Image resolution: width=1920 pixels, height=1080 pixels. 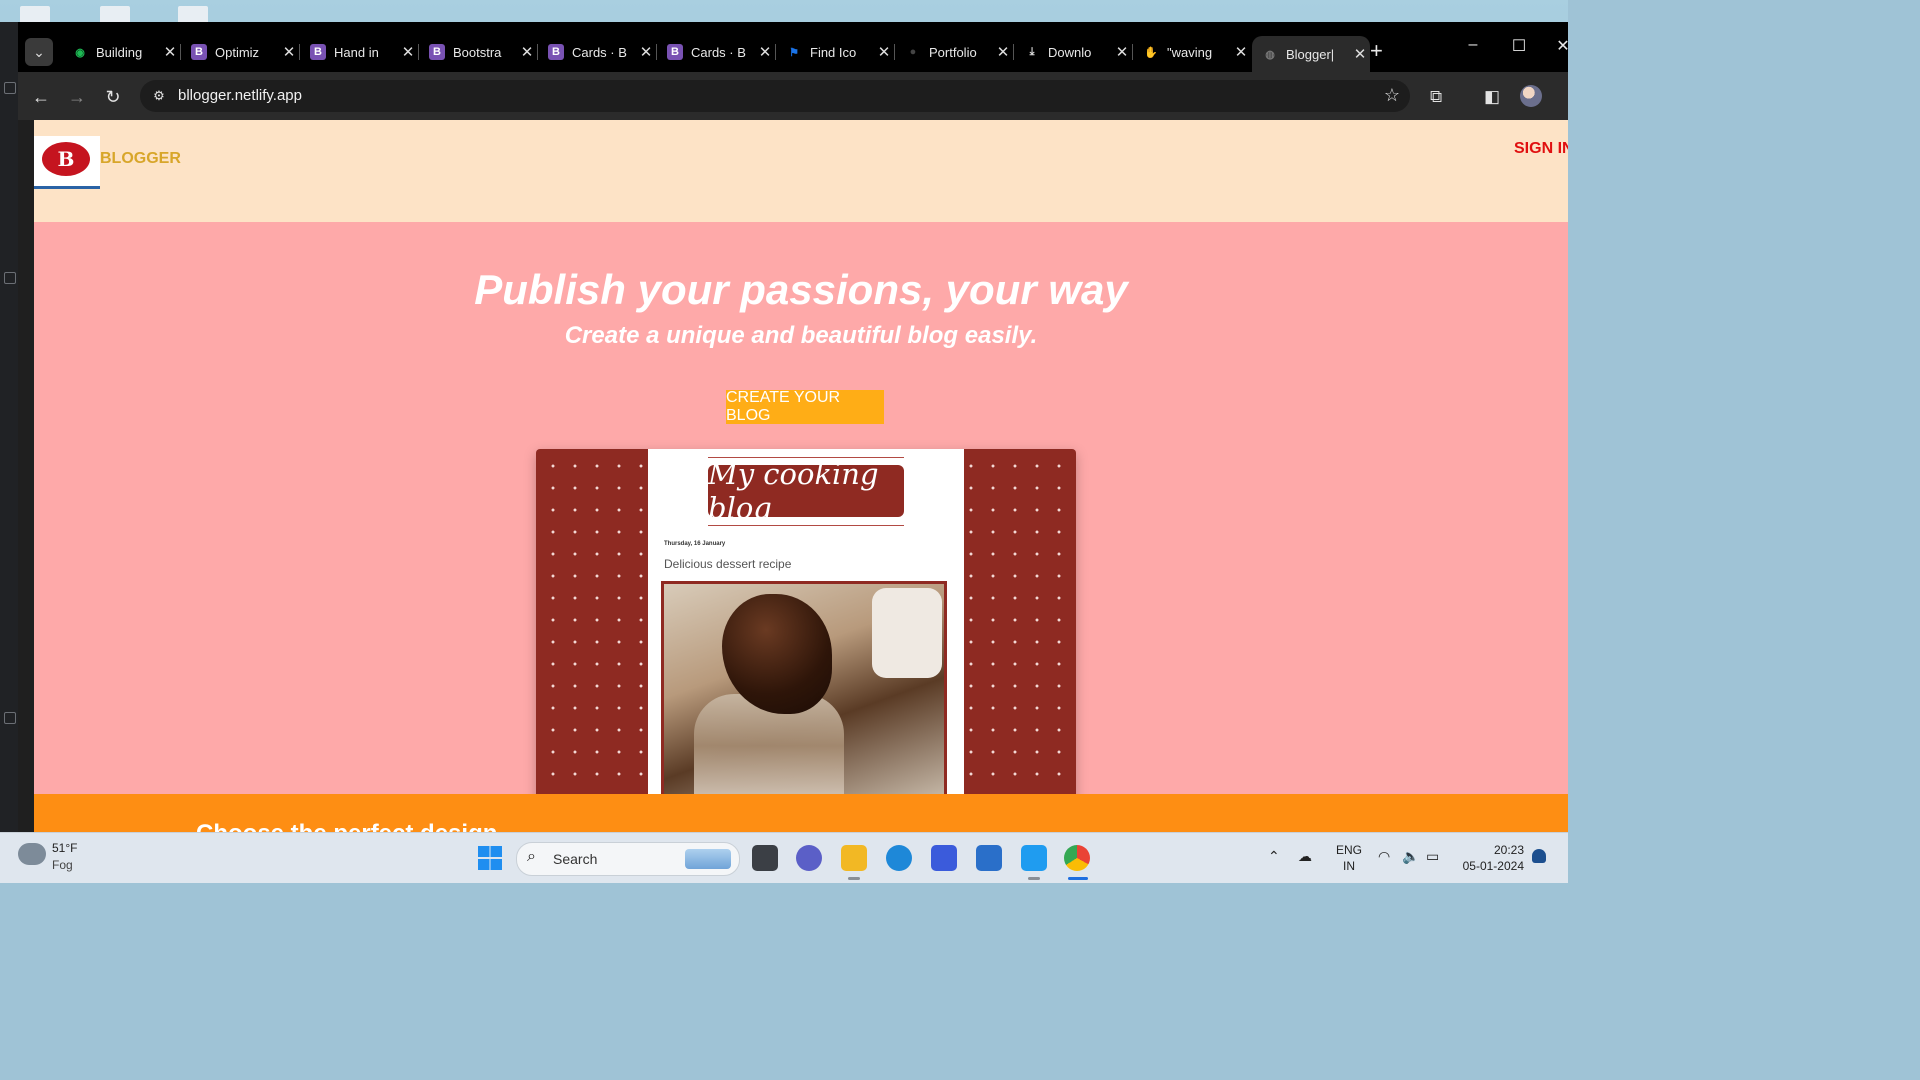 I want to click on close-window-button: ✕, so click(x=1558, y=46).